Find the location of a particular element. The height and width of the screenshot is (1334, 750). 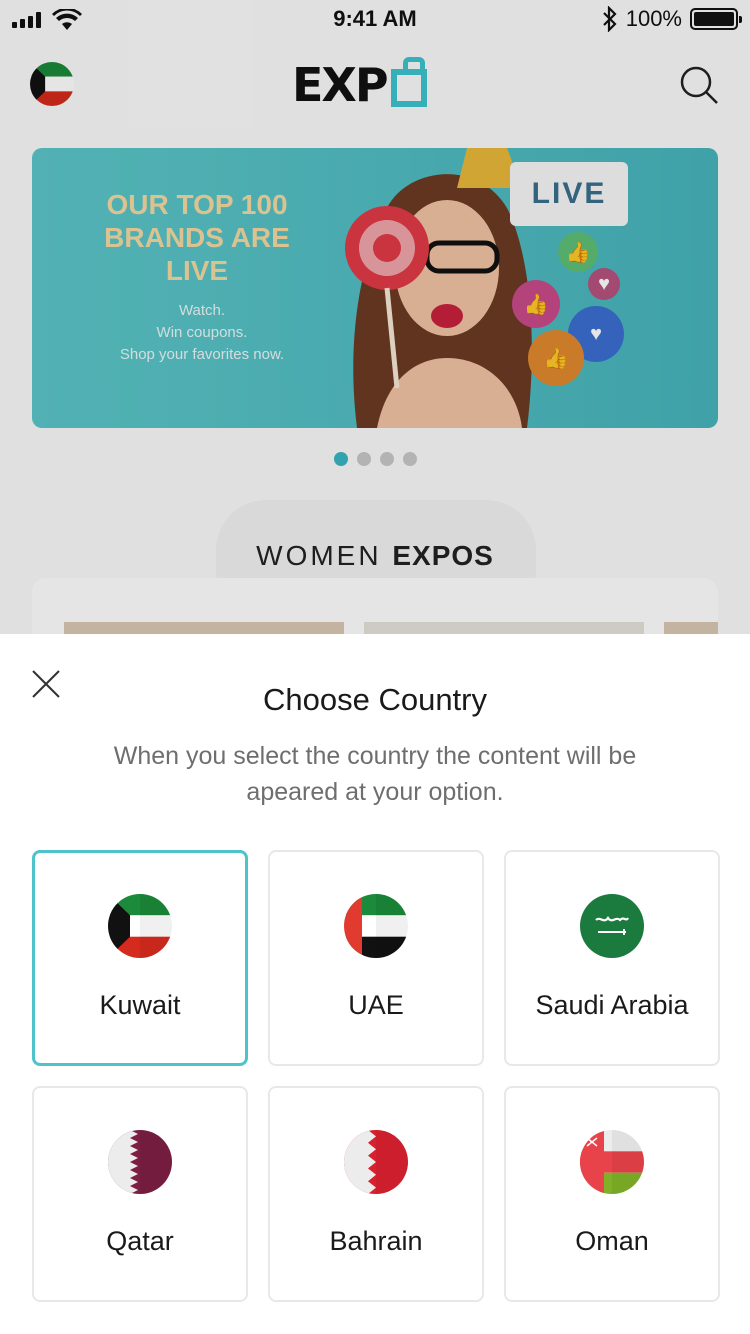

country-name: Qatar is located at coordinates (140, 1241).